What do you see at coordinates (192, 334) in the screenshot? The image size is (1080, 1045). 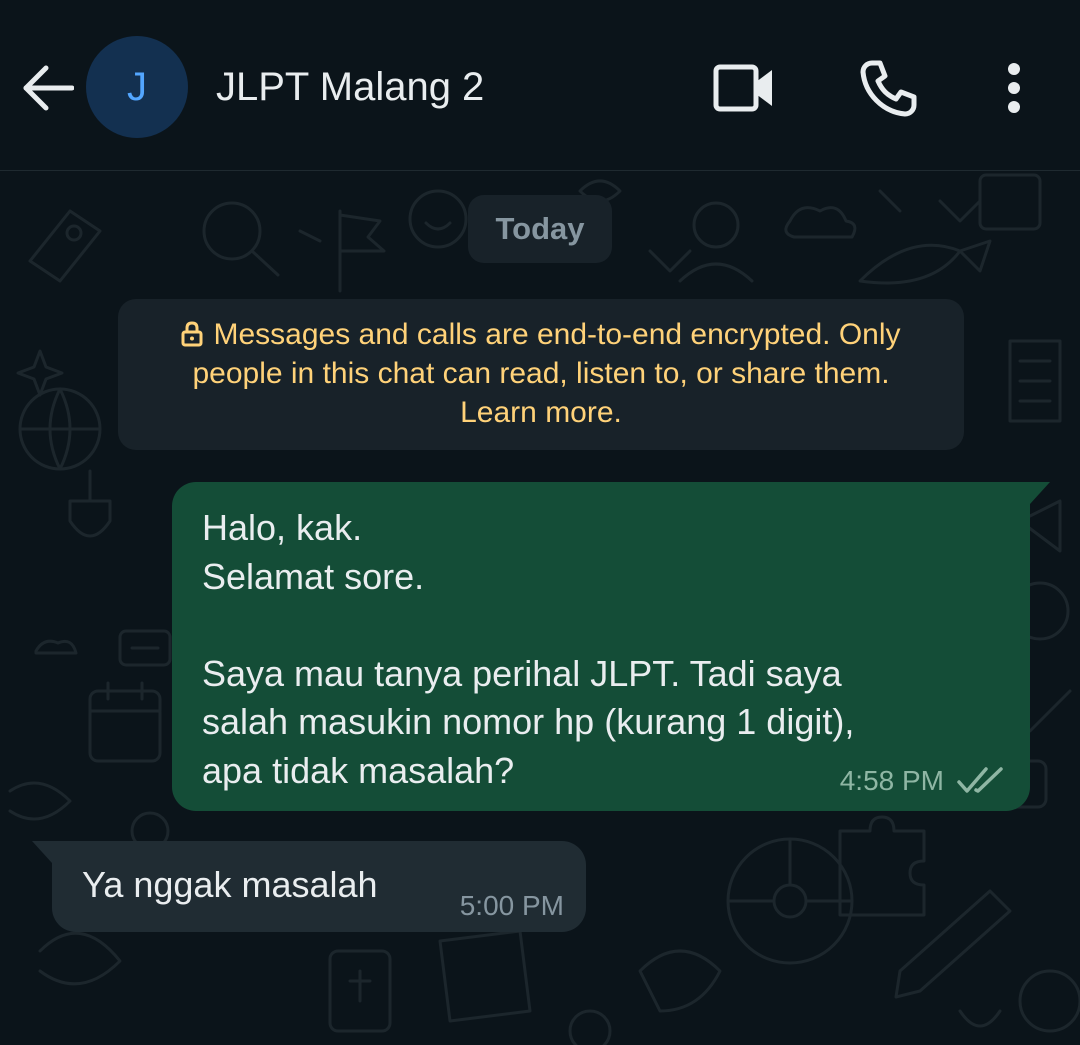 I see `lock-icon` at bounding box center [192, 334].